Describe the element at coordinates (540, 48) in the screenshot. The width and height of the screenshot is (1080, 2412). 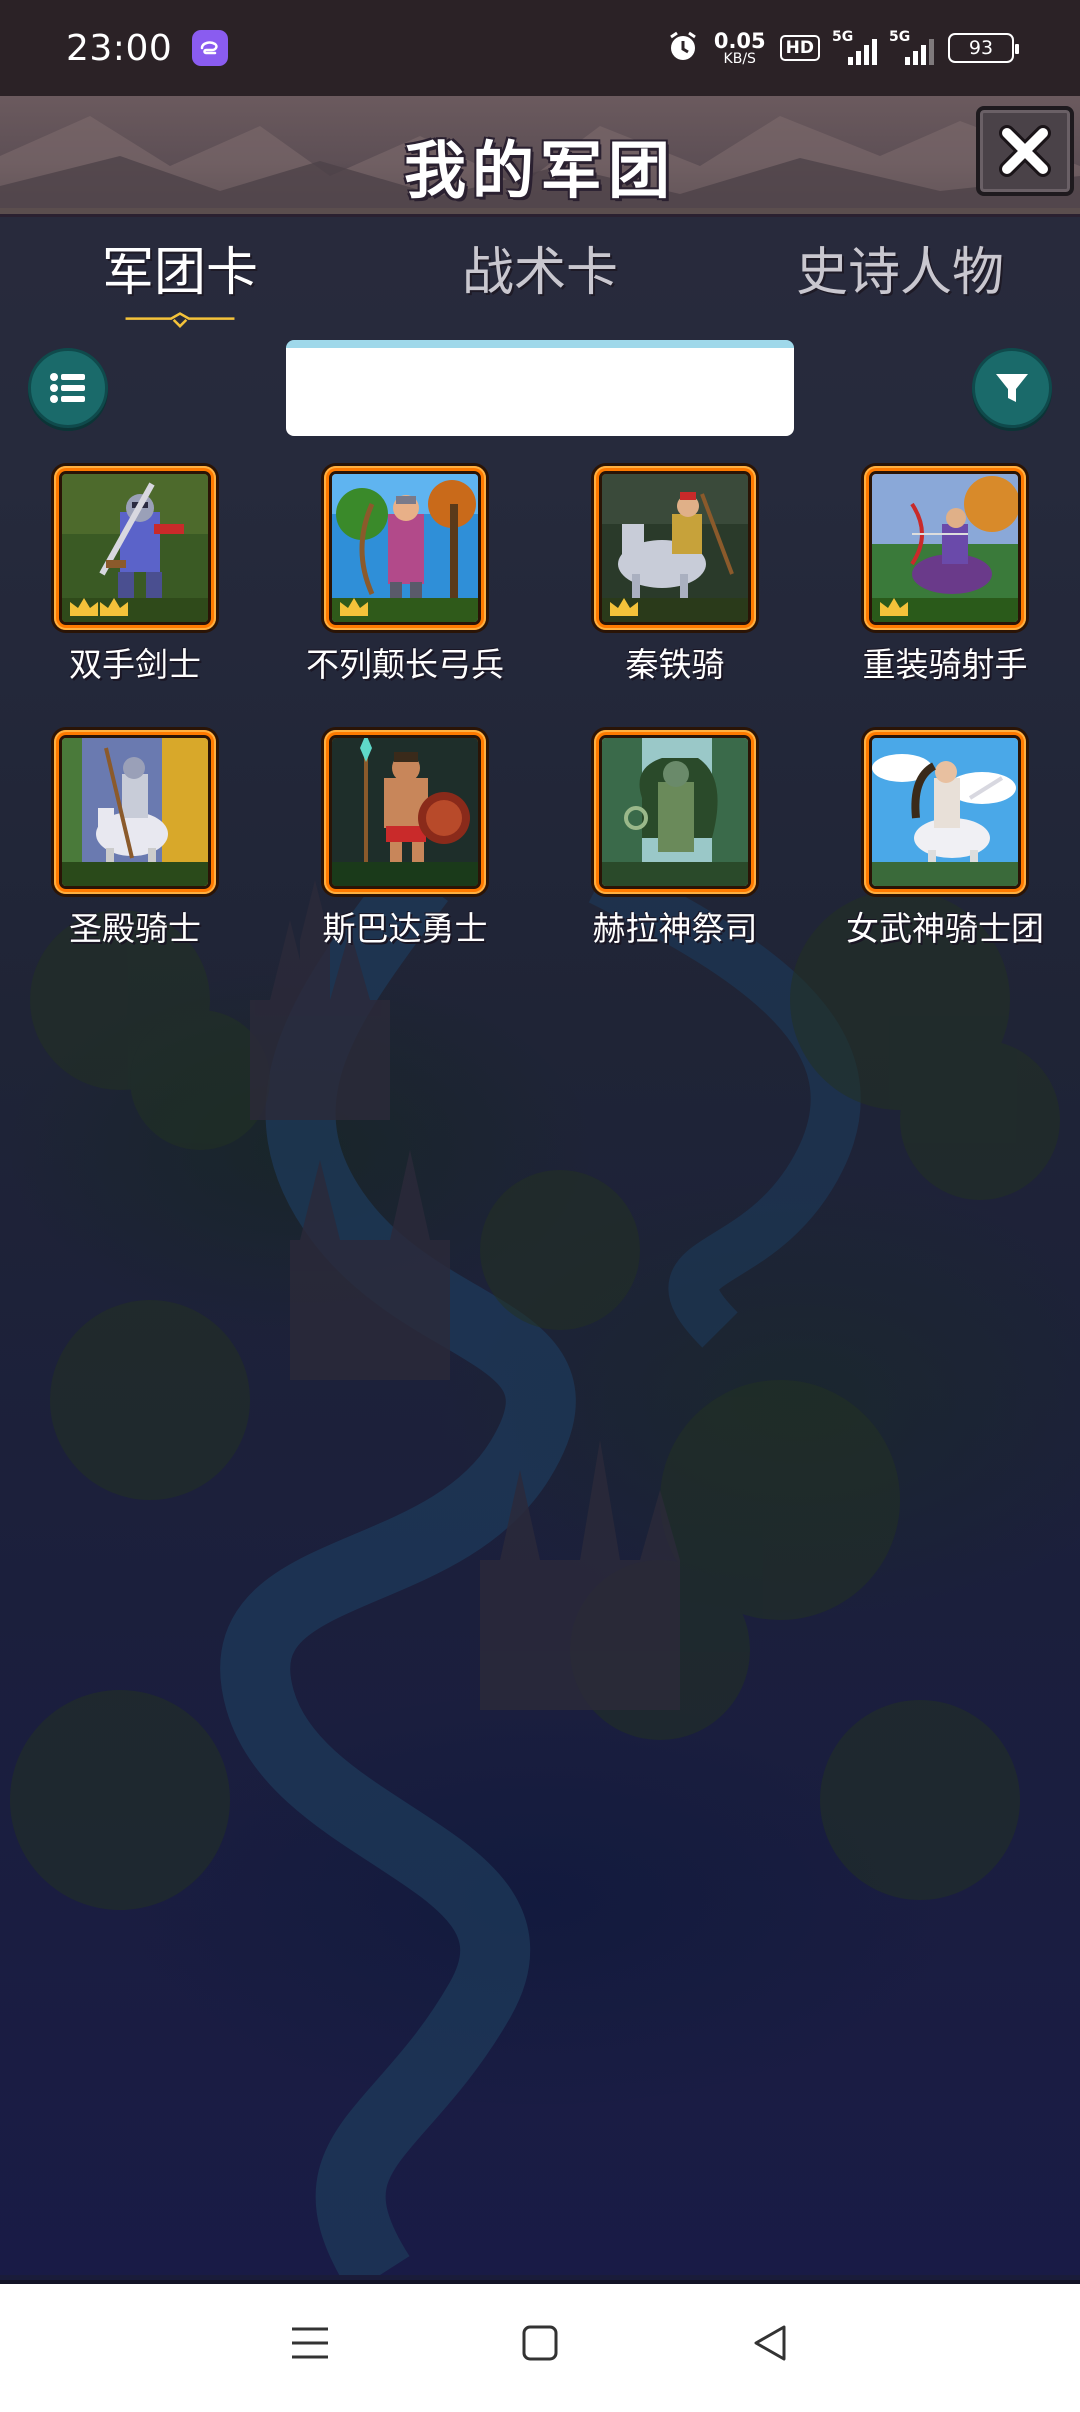
I see `status-bar: 23:00 0.05 KB/S HD 5G 5G 93` at that location.